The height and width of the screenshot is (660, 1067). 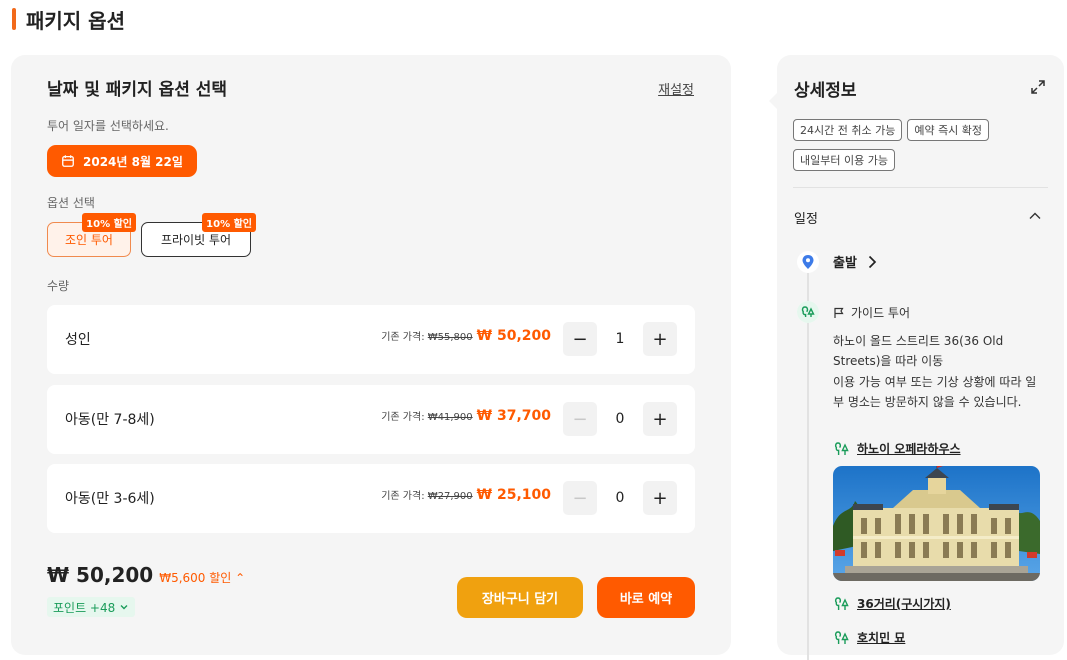 I want to click on total-amount: ₩ 50,200, so click(x=100, y=575).